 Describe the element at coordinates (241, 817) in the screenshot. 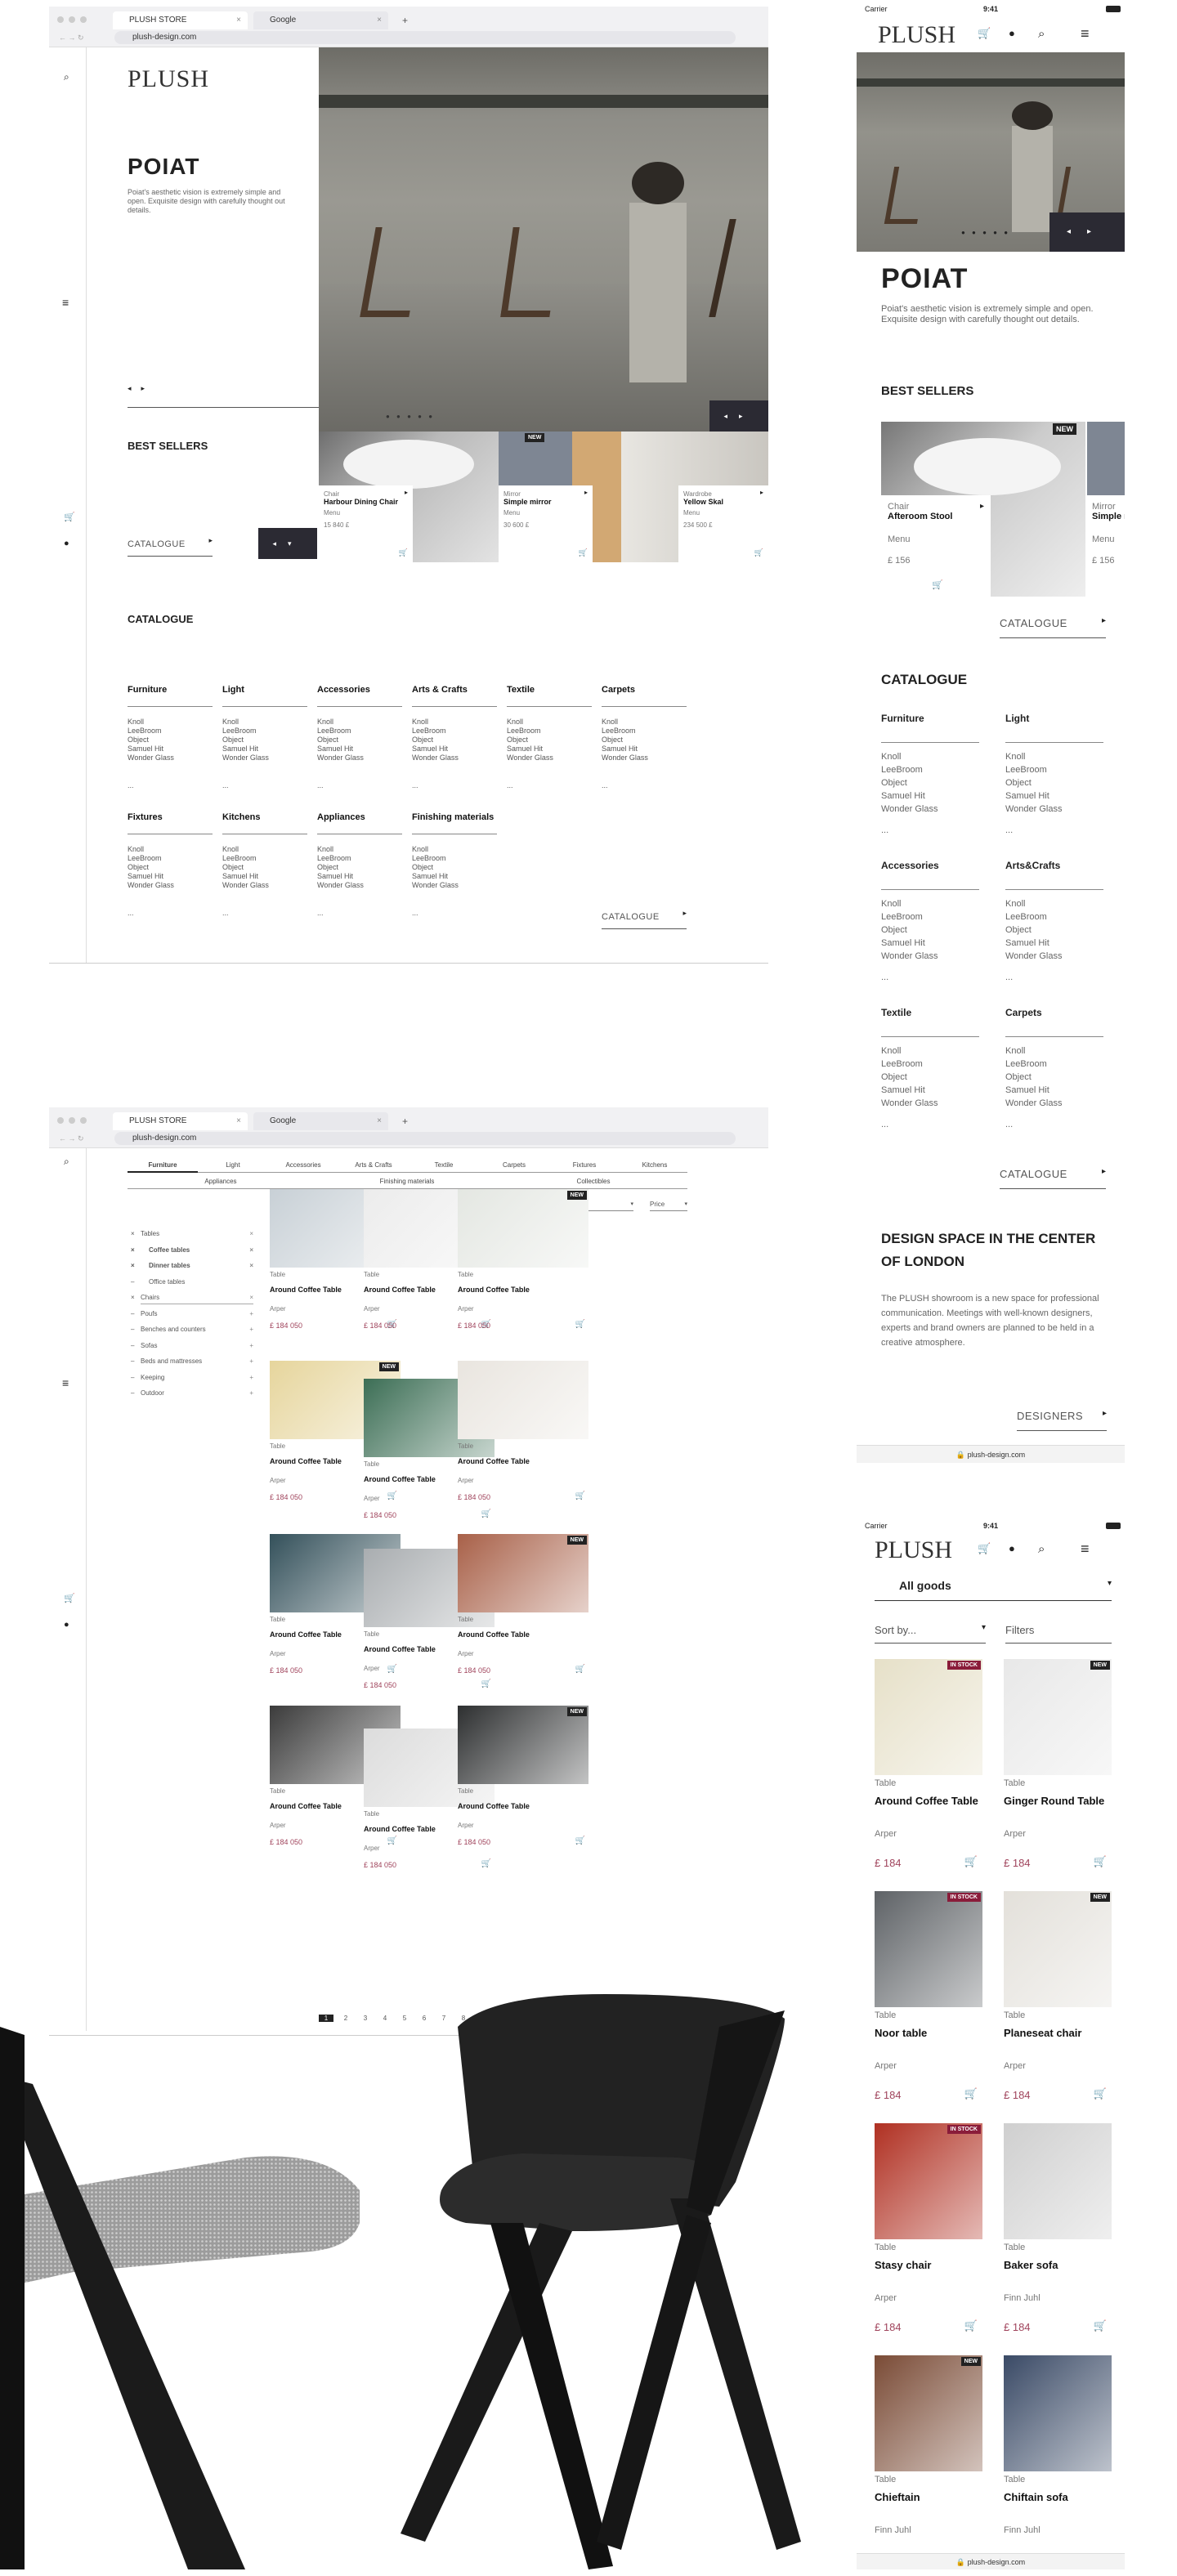

I see `catalogue-category-title: Kitchens` at that location.